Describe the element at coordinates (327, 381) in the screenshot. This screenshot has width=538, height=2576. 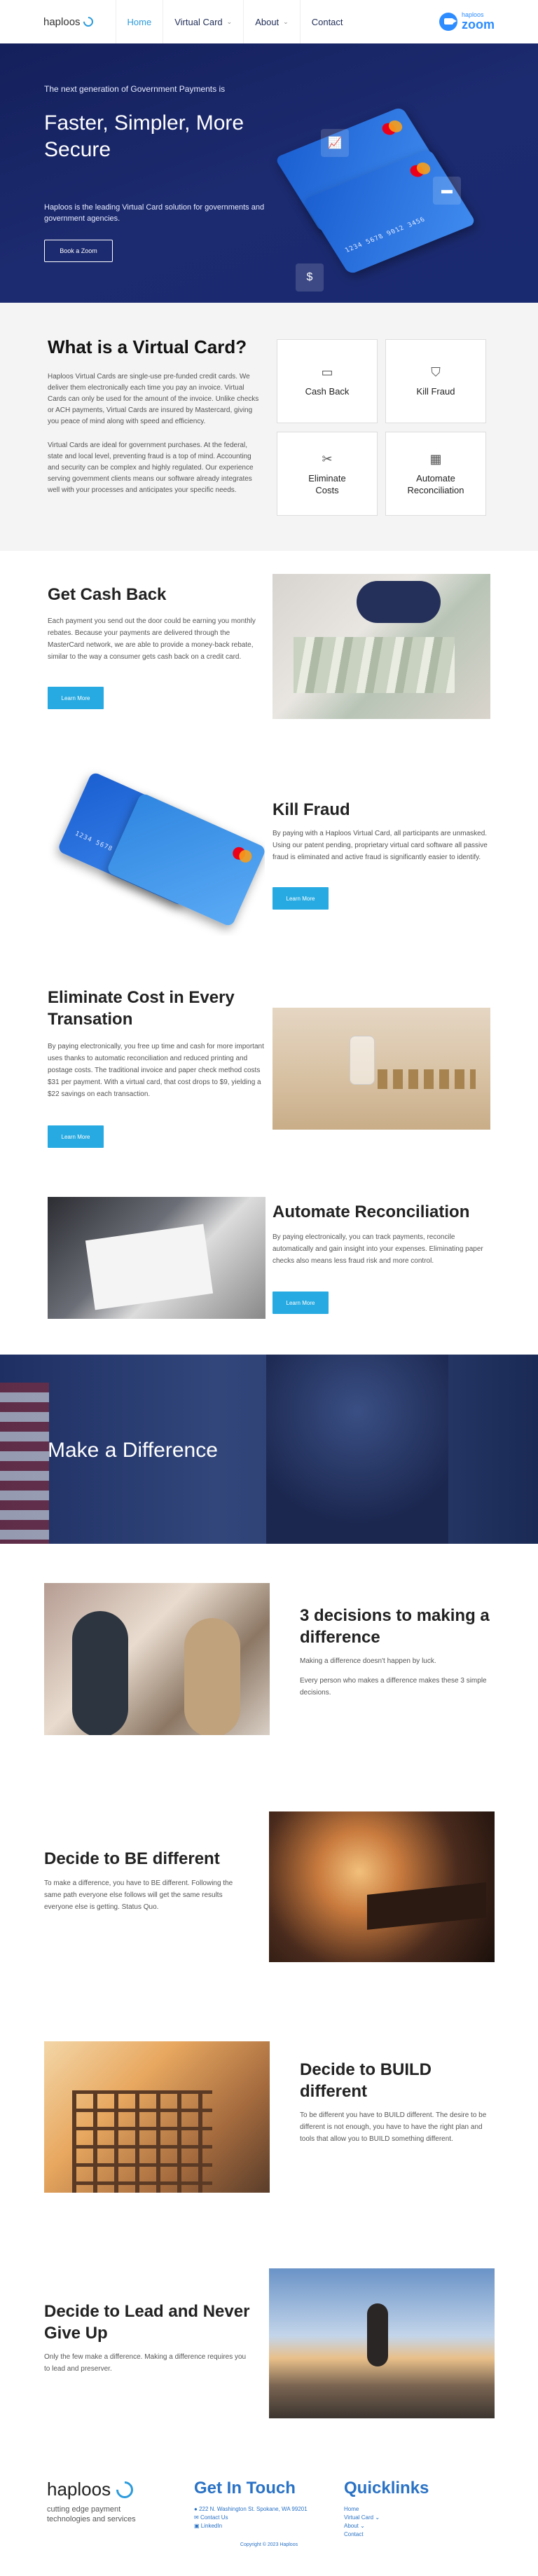
I see `feature-cash-back: ▭ Cash Back` at that location.